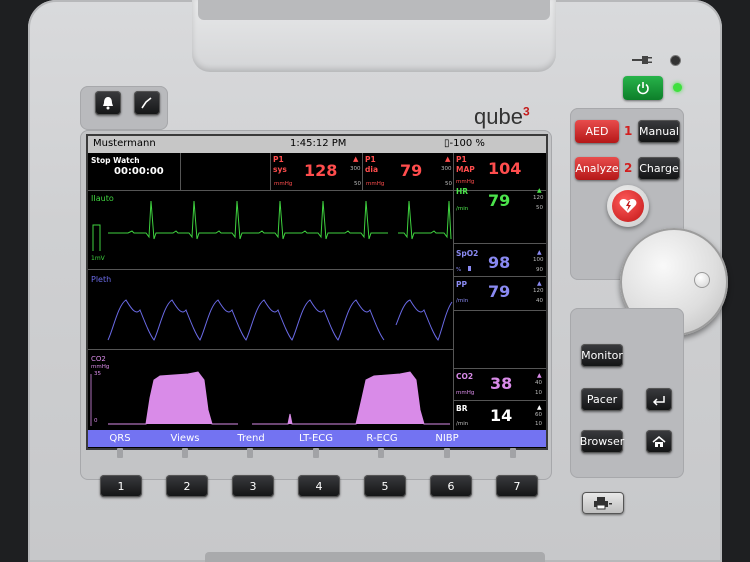 The image size is (750, 562). I want to click on spo2-value: 98, so click(499, 262).